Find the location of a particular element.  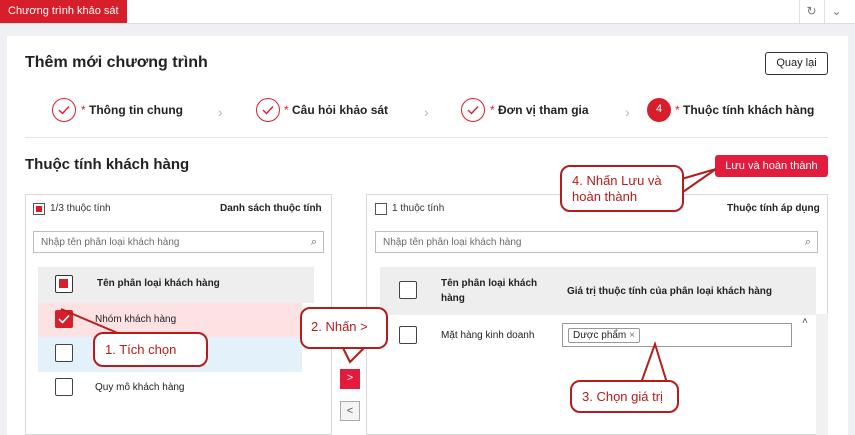

divider is located at coordinates (426, 137).